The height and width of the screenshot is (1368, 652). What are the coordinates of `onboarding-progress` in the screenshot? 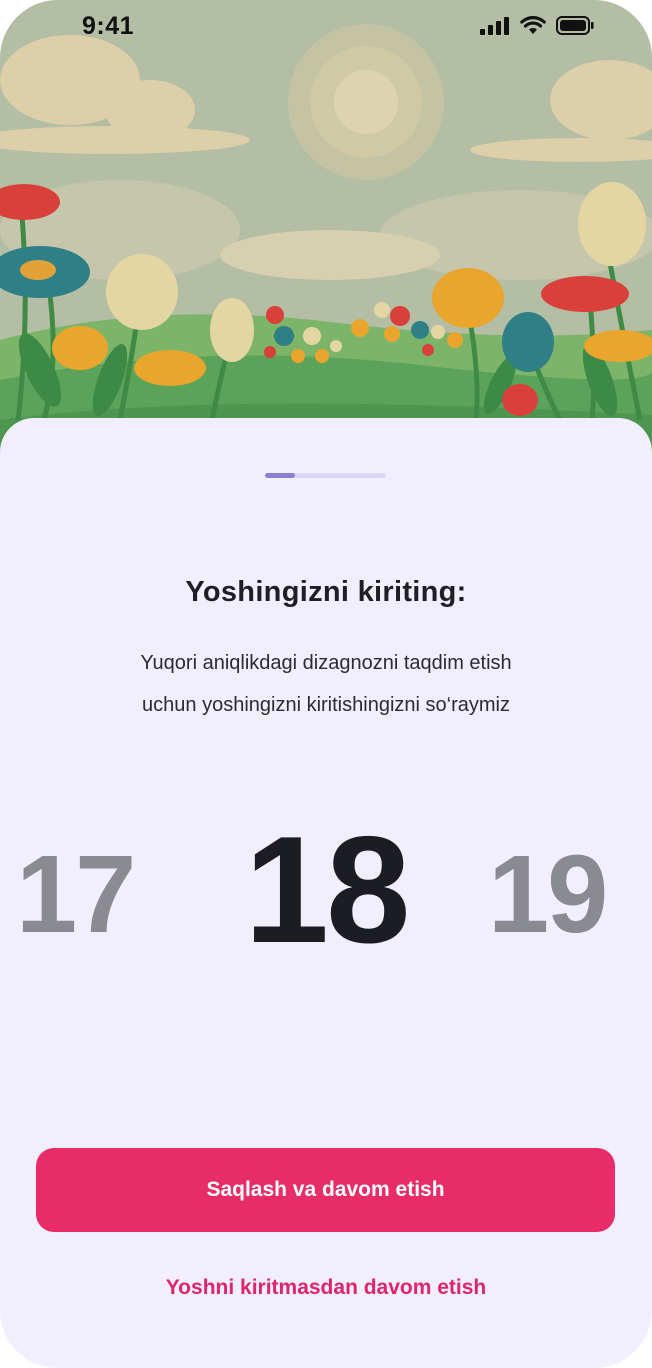 It's located at (325, 475).